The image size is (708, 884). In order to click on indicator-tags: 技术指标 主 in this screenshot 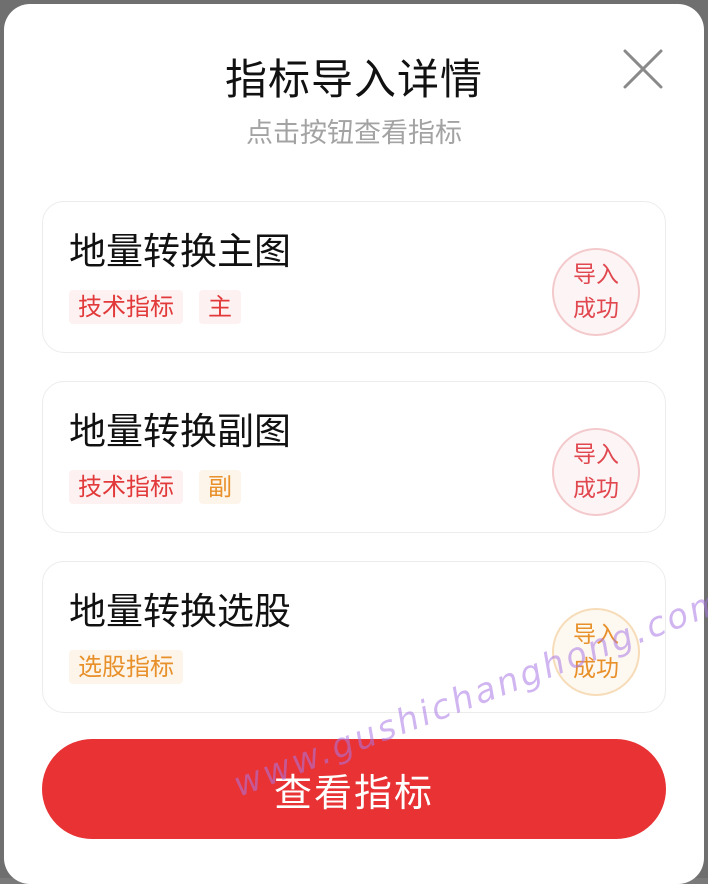, I will do `click(155, 307)`.